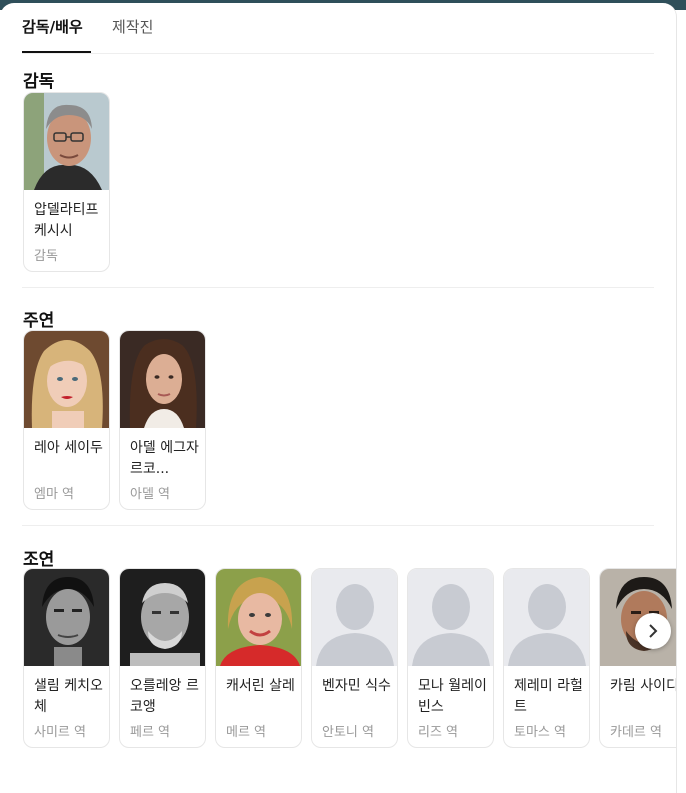  I want to click on person-card: 레아 세이두 엠마 역, so click(66, 420).